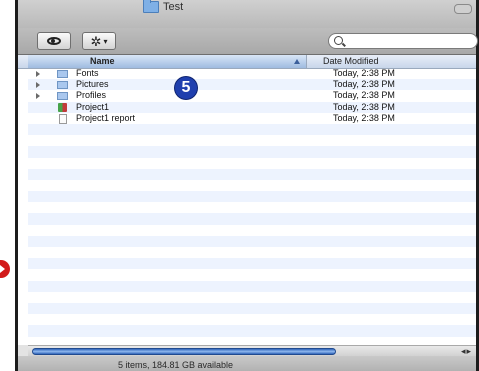  Describe the element at coordinates (248, 41) in the screenshot. I see `toolbar: ✲ ▾` at that location.